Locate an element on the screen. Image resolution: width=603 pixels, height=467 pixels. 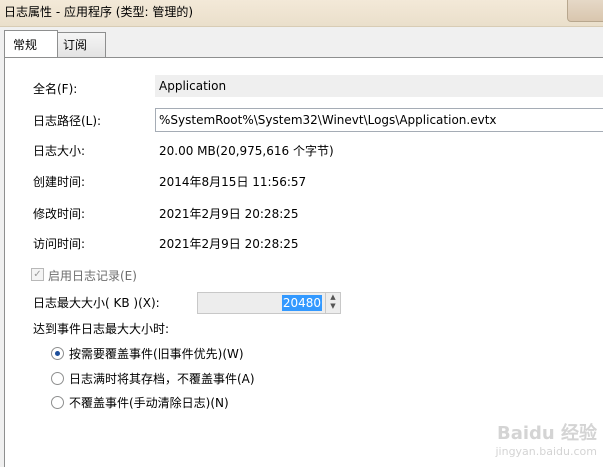
max-size-value: 20480 is located at coordinates (301, 303).